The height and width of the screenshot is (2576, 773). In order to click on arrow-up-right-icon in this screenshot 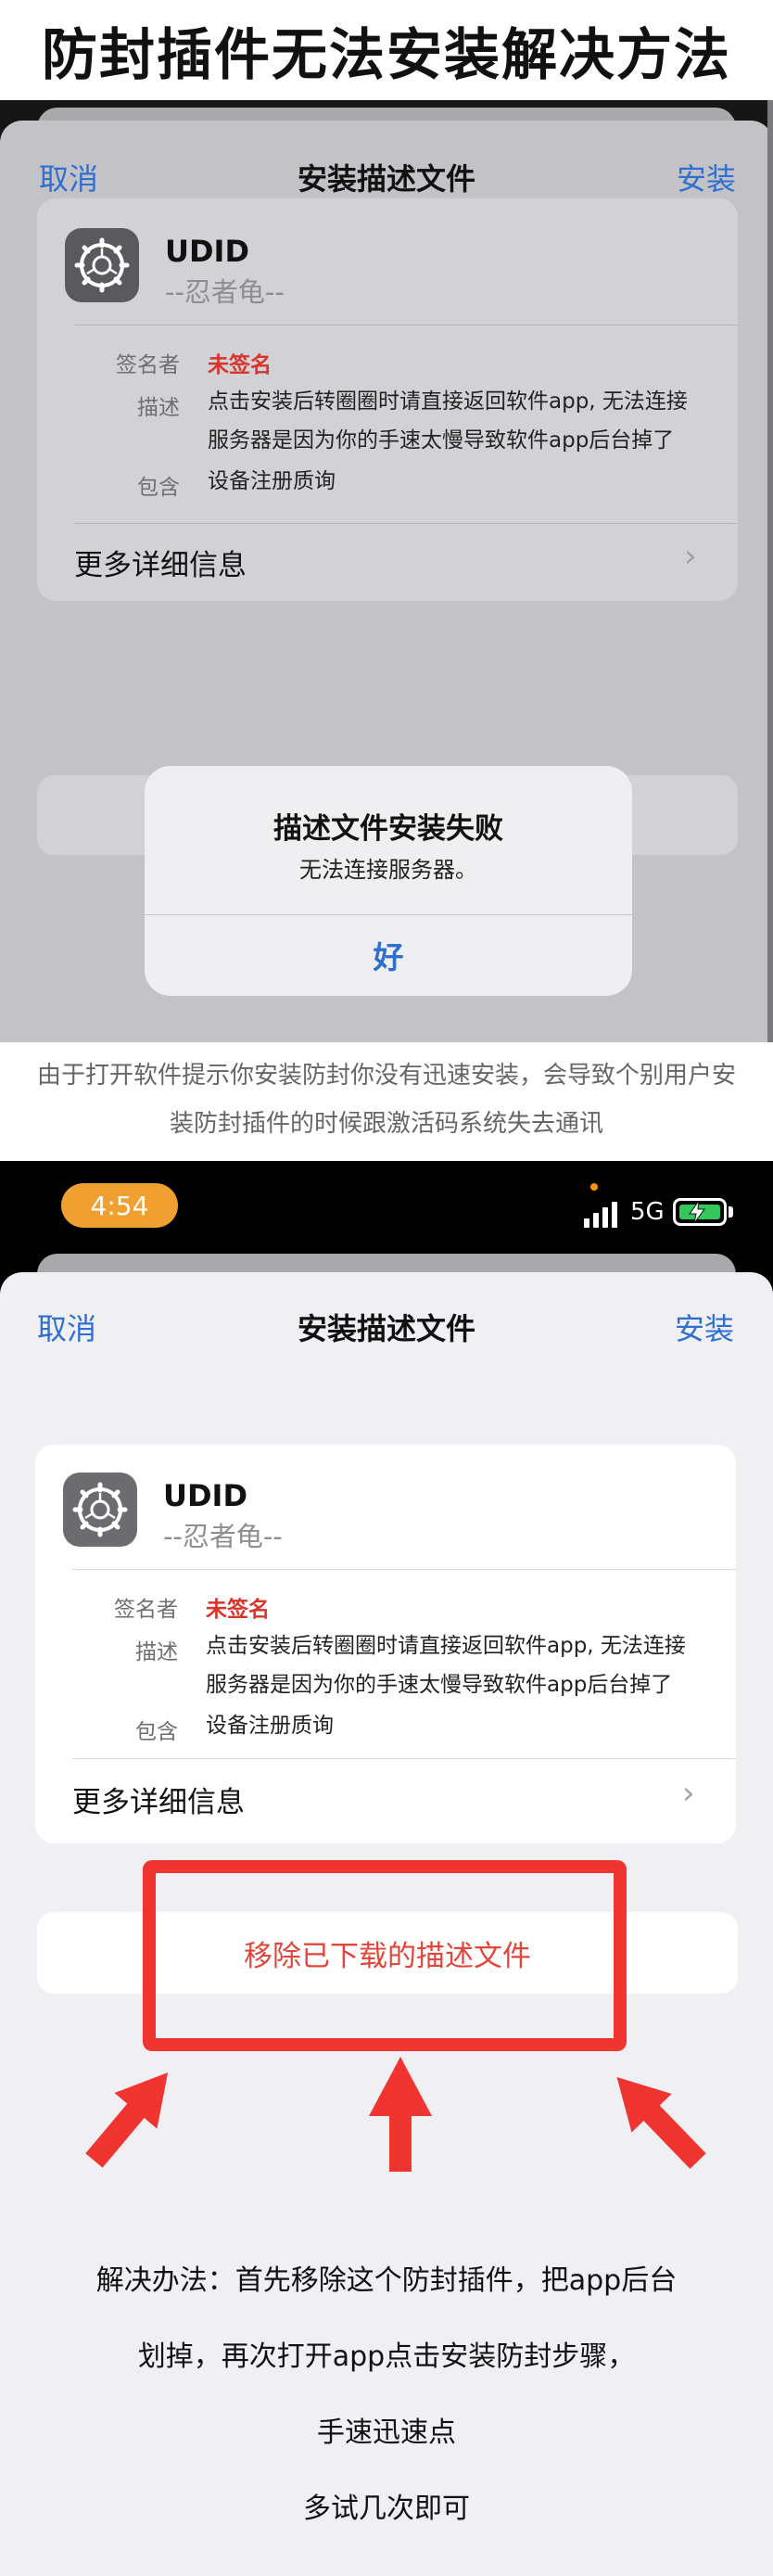, I will do `click(127, 2120)`.